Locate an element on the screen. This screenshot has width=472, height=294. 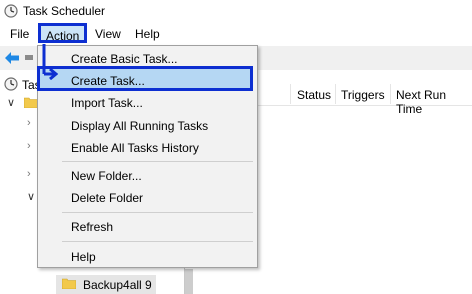
menu-item-display-running-tasks: Display All Running Tasks is located at coordinates (139, 126).